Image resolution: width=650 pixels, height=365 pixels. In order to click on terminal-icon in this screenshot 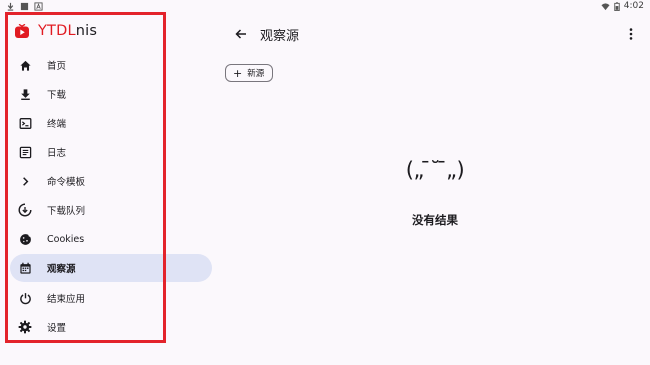, I will do `click(25, 123)`.